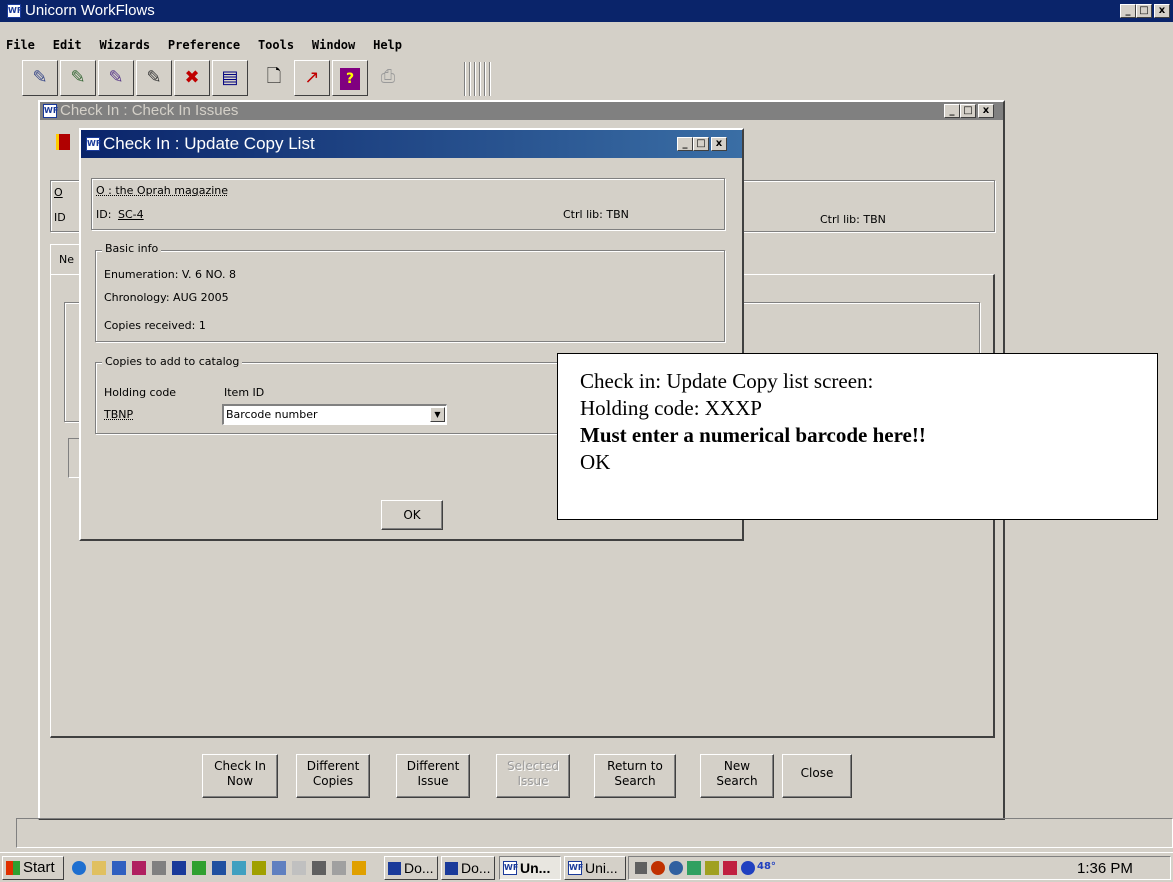  What do you see at coordinates (333, 766) in the screenshot?
I see `different-copies-line1: Different` at bounding box center [333, 766].